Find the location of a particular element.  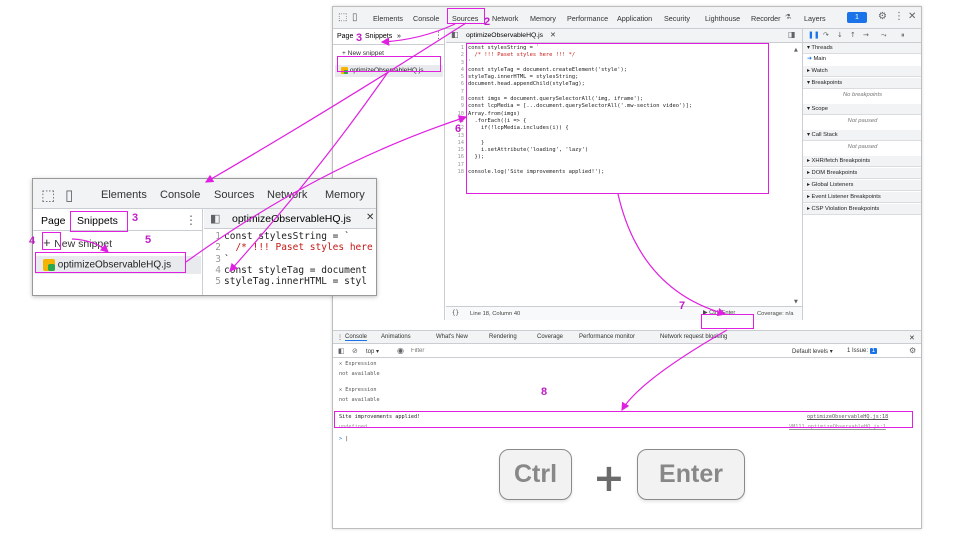

csp-violation-breakpoints-section: ▸ CSP Violation Breakpoints is located at coordinates (862, 209).